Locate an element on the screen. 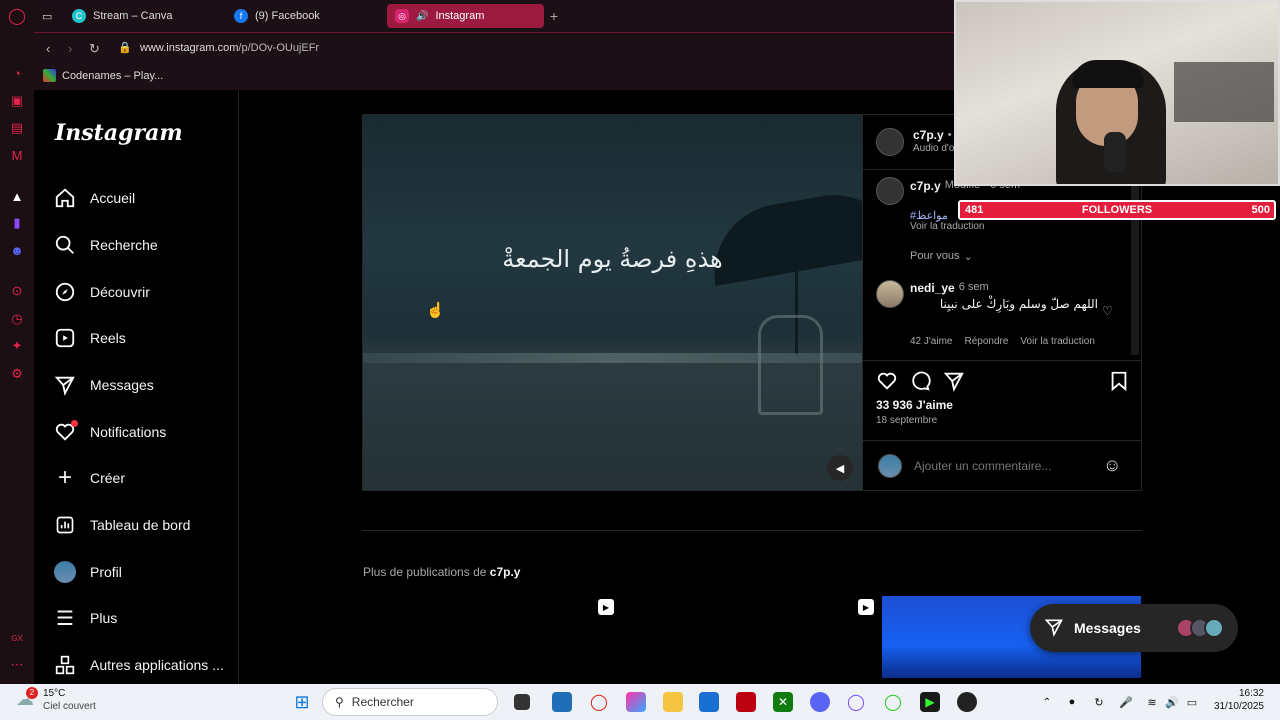 Image resolution: width=1280 pixels, height=720 pixels. cam-desk-setup is located at coordinates (1224, 92).